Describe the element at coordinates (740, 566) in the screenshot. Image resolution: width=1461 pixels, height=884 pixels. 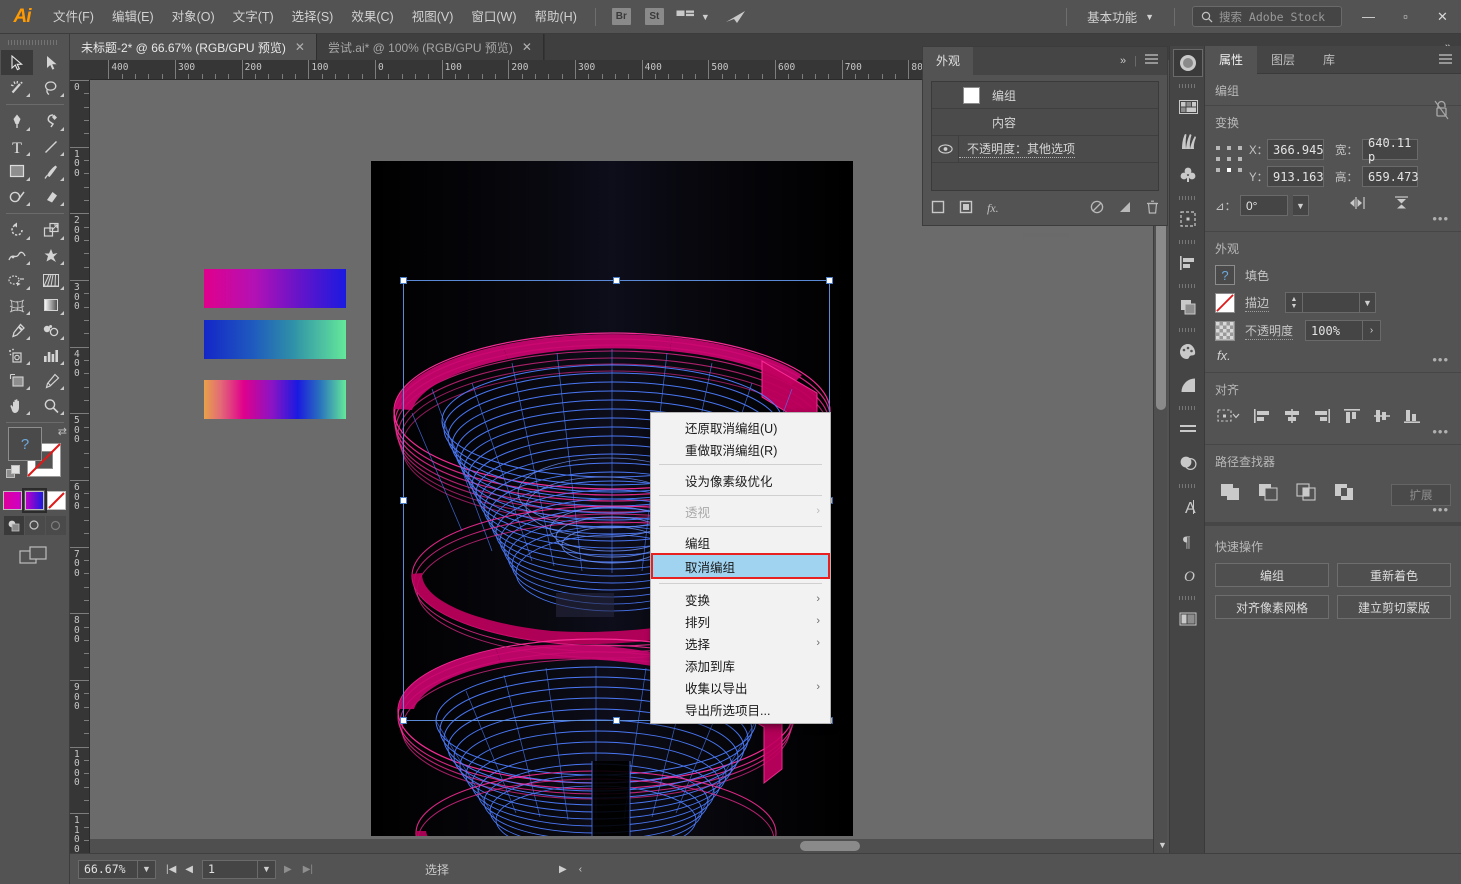
I see `context-item-ungroup: 取消编组` at that location.